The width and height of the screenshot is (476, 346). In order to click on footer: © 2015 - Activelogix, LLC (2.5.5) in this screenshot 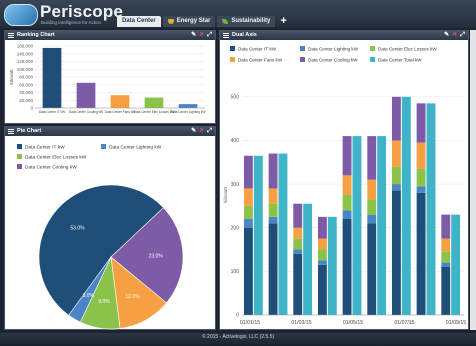, I will do `click(238, 339)`.